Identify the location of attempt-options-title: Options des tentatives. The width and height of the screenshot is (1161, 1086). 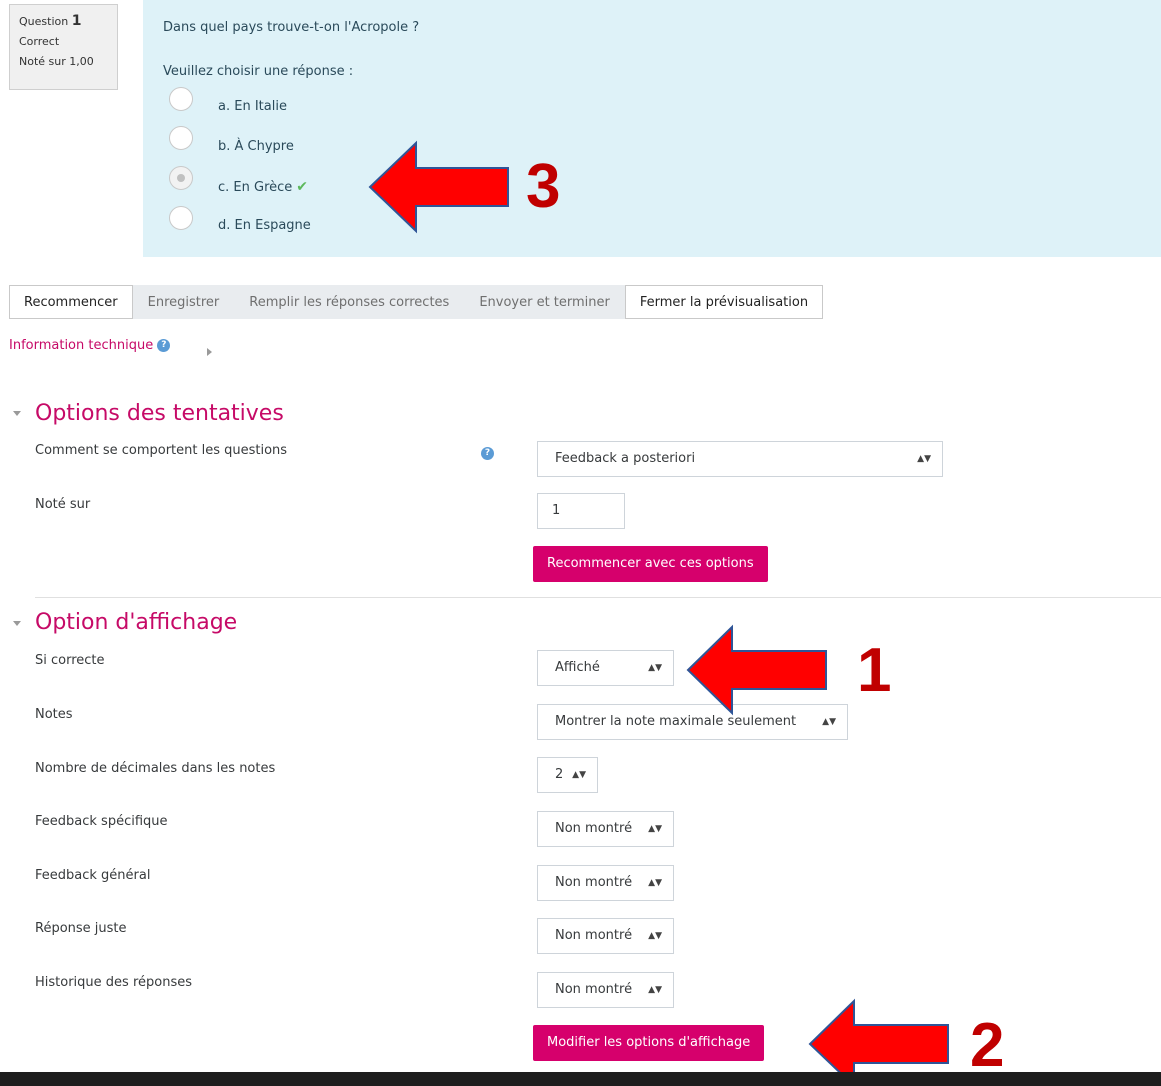
(159, 413).